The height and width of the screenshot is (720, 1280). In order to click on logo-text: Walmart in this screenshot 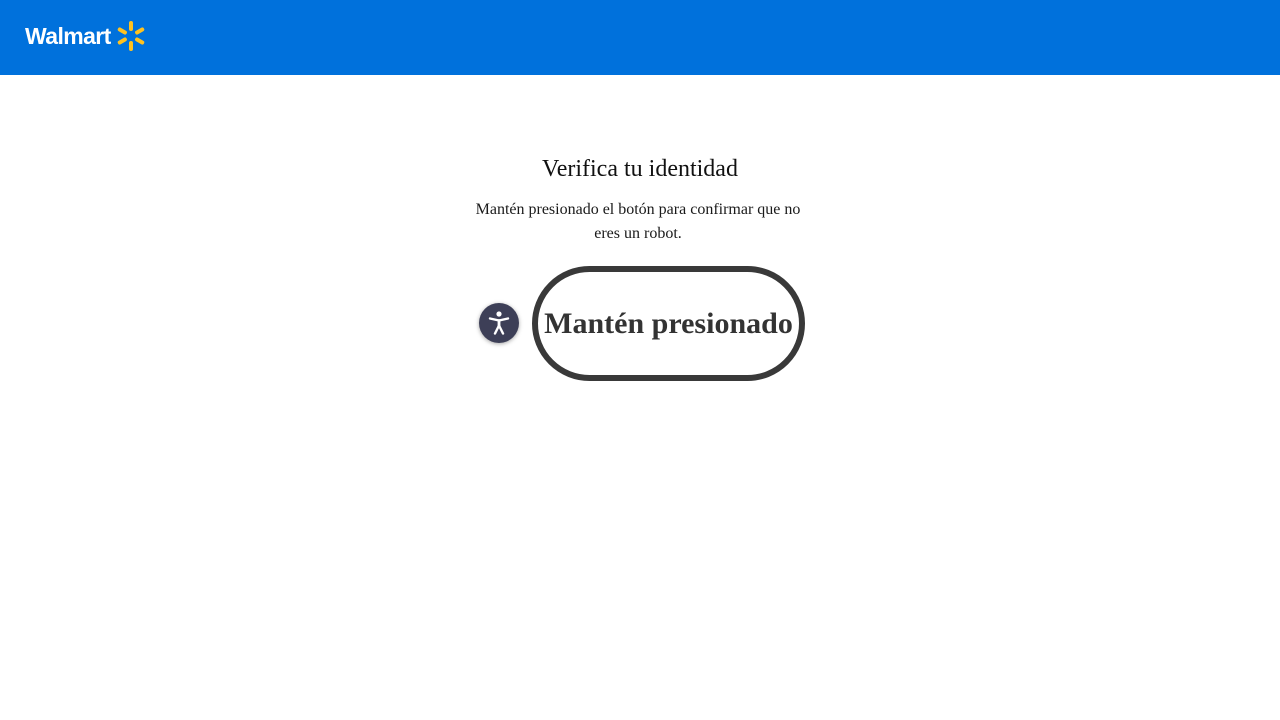, I will do `click(68, 36)`.